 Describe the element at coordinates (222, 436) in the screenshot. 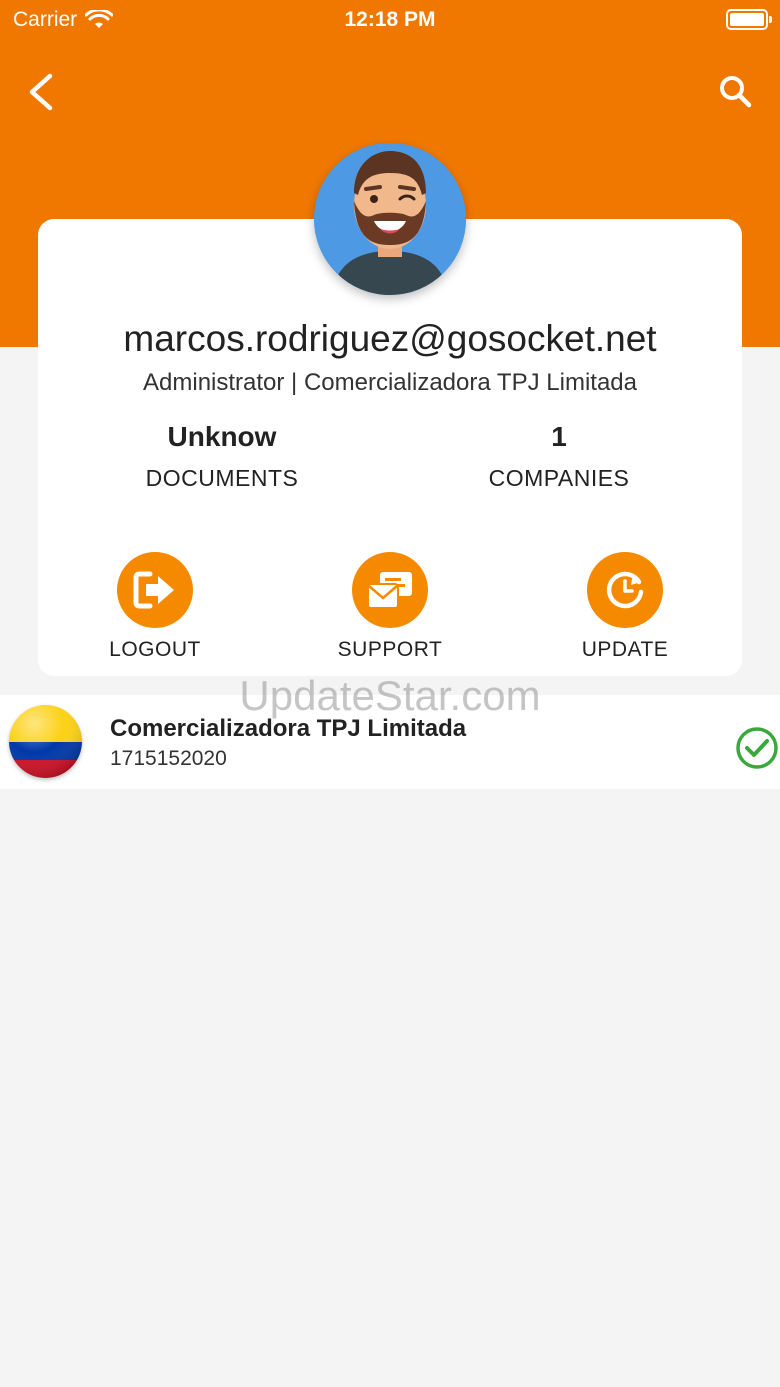

I see `documents-count: Unknow` at that location.